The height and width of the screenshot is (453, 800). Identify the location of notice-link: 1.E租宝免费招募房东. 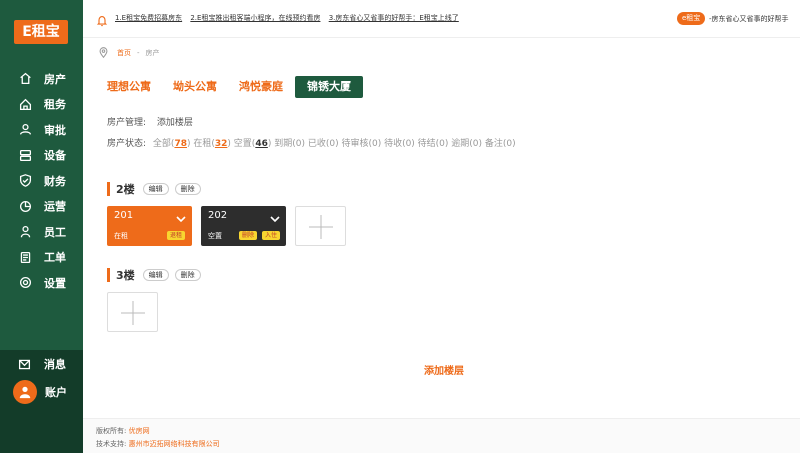
(148, 18).